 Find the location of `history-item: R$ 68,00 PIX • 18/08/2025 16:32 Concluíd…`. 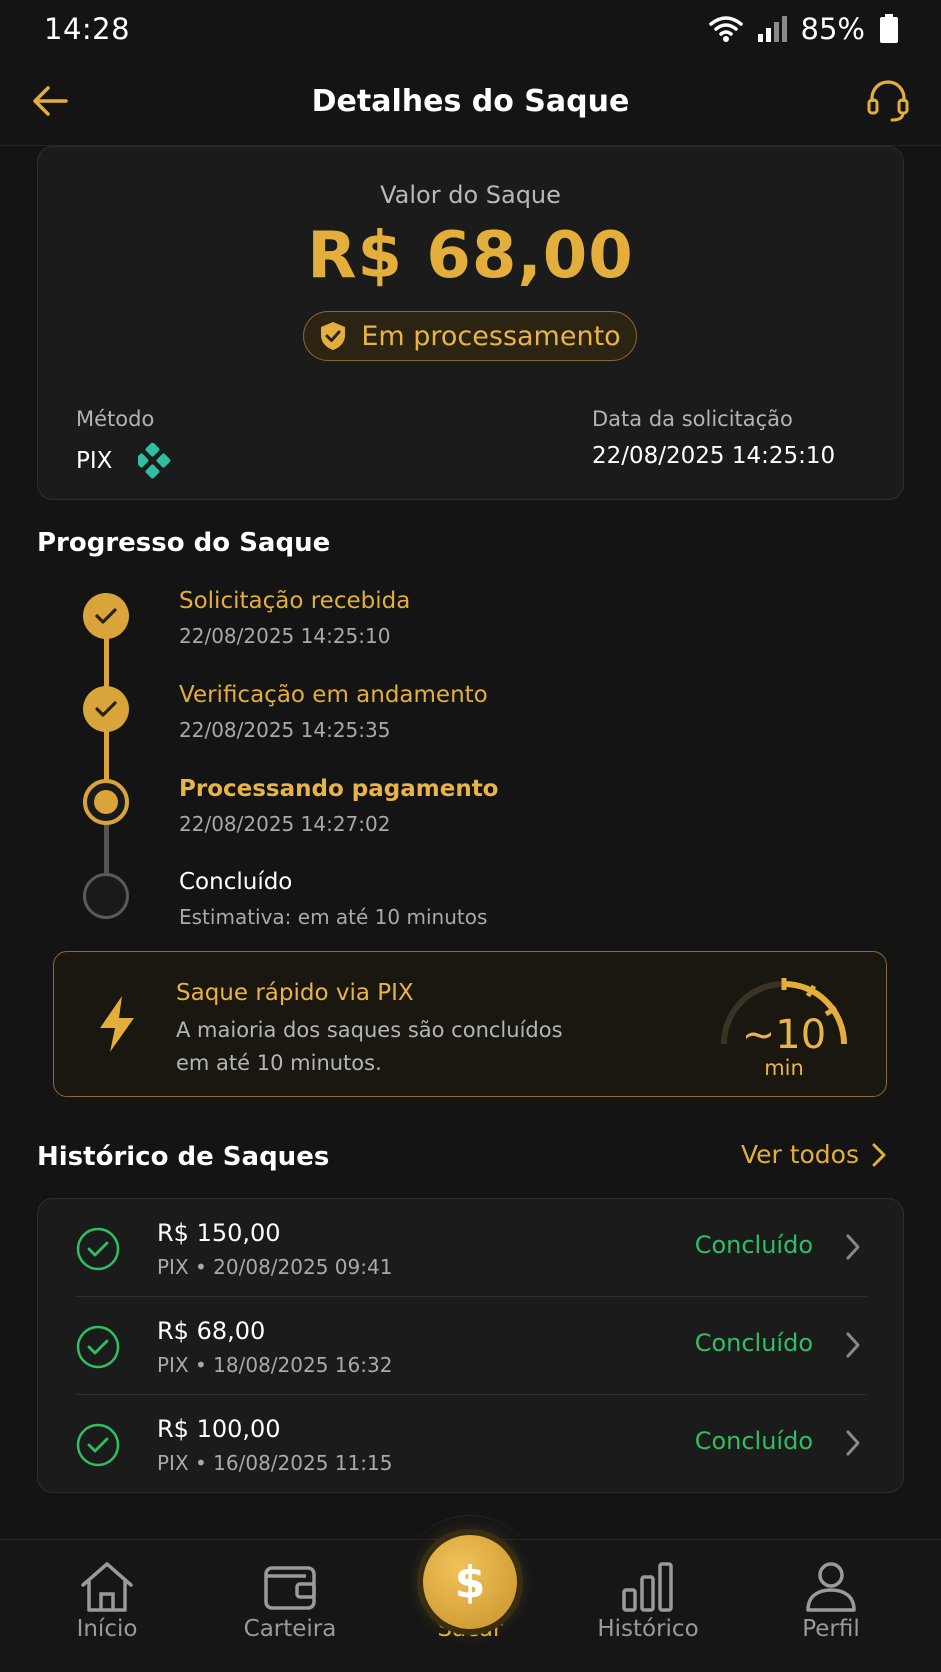

history-item: R$ 68,00 PIX • 18/08/2025 16:32 Concluíd… is located at coordinates (471, 1346).